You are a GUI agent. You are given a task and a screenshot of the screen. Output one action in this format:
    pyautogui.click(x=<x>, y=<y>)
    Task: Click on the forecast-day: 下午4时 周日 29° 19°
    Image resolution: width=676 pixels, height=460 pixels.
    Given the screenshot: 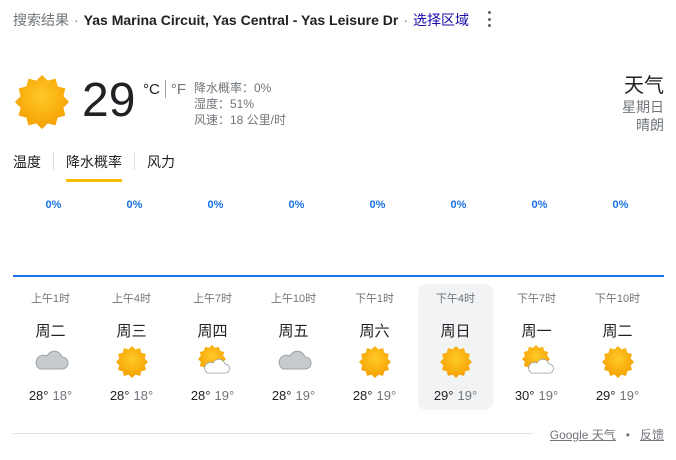 What is the action you would take?
    pyautogui.click(x=455, y=347)
    